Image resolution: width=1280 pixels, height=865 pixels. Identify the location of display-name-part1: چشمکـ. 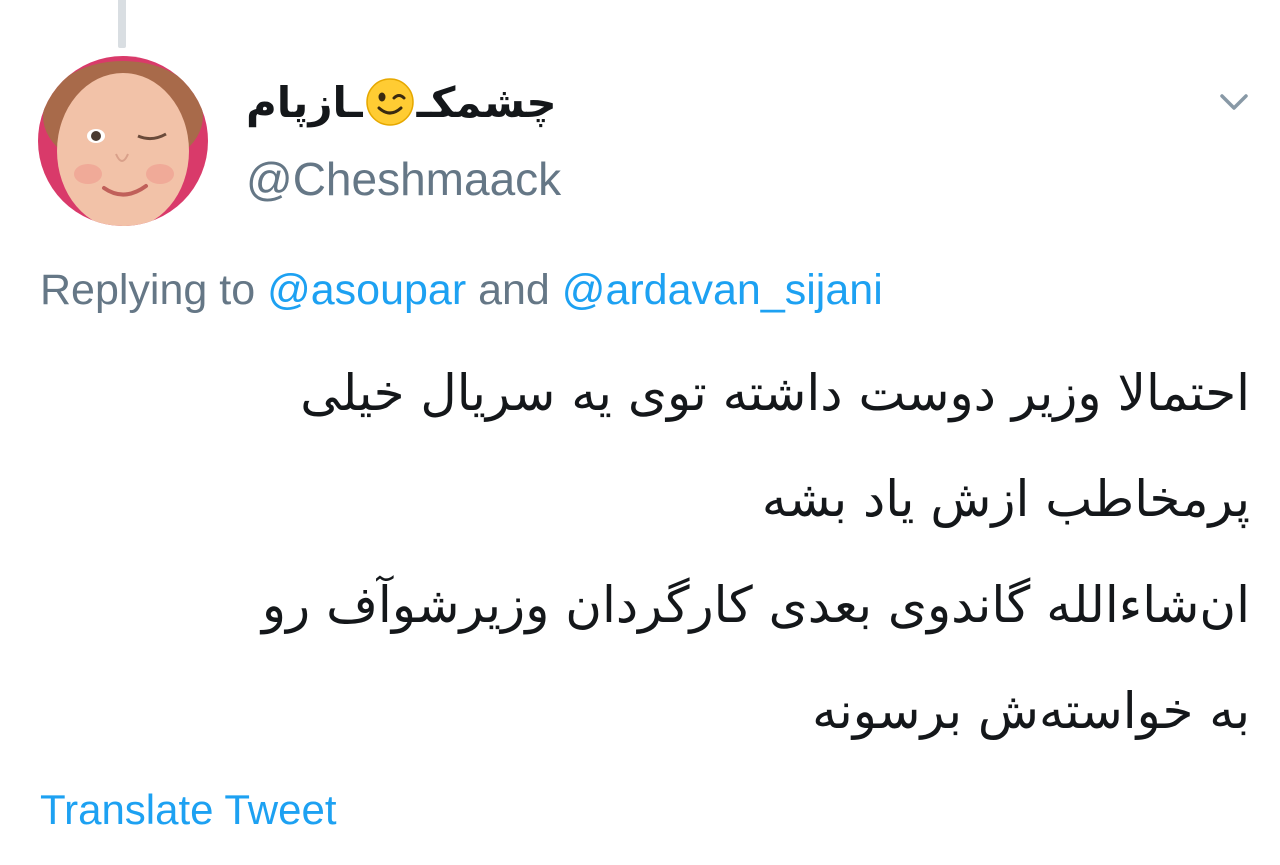
(486, 102).